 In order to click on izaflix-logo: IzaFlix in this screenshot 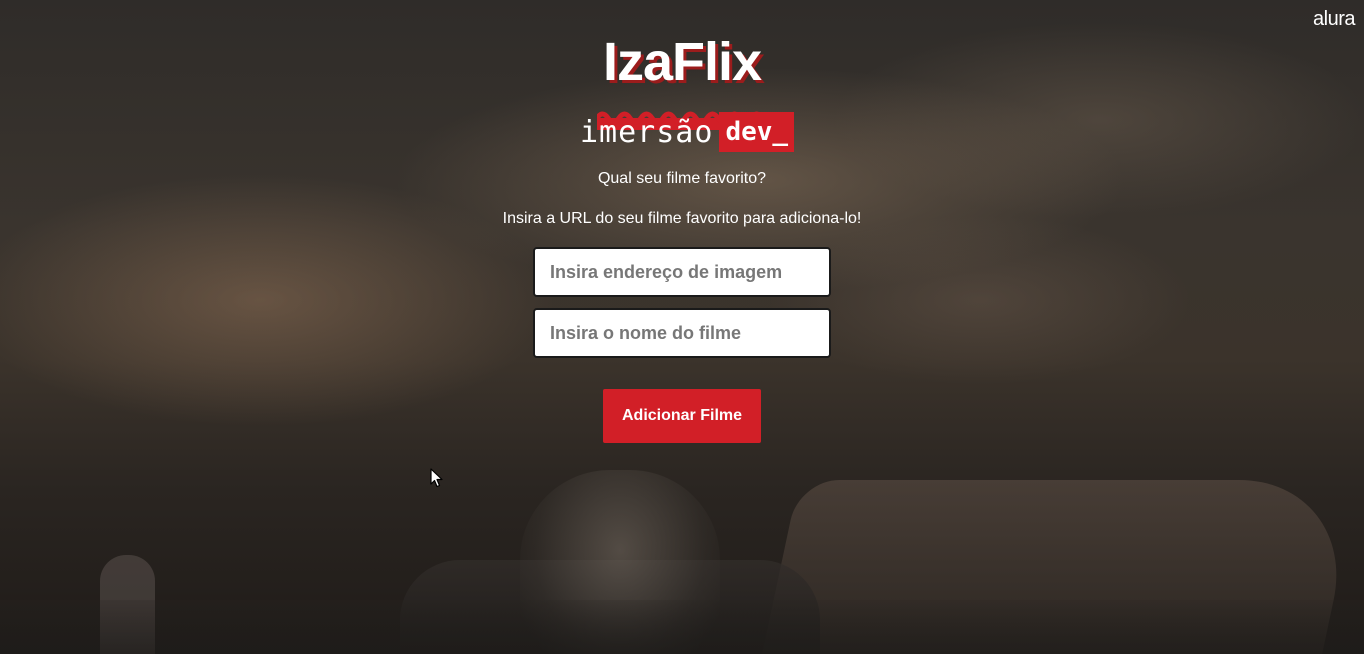, I will do `click(682, 80)`.